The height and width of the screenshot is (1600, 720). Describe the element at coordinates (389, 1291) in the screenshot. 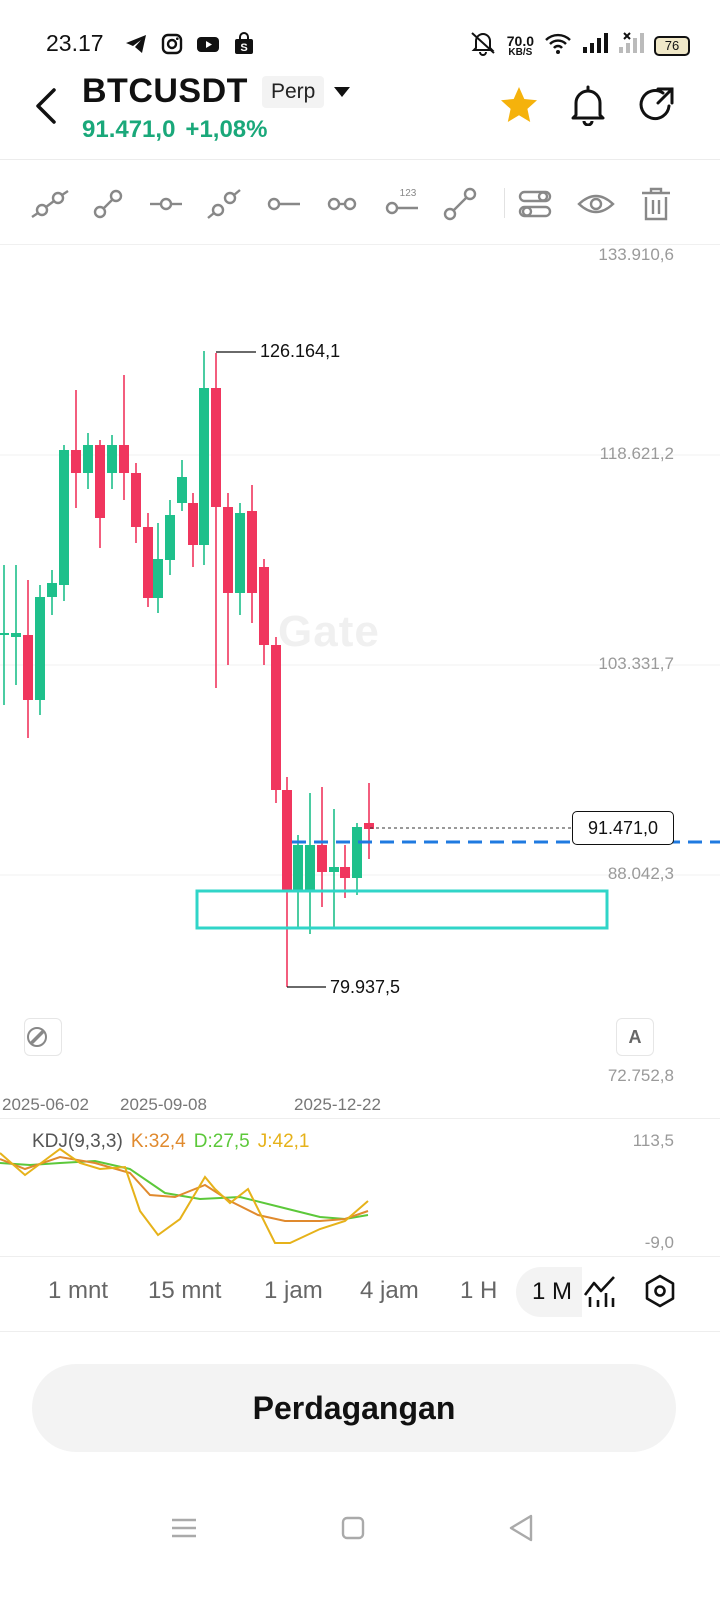

I see `interval-4h: 4 jam` at that location.